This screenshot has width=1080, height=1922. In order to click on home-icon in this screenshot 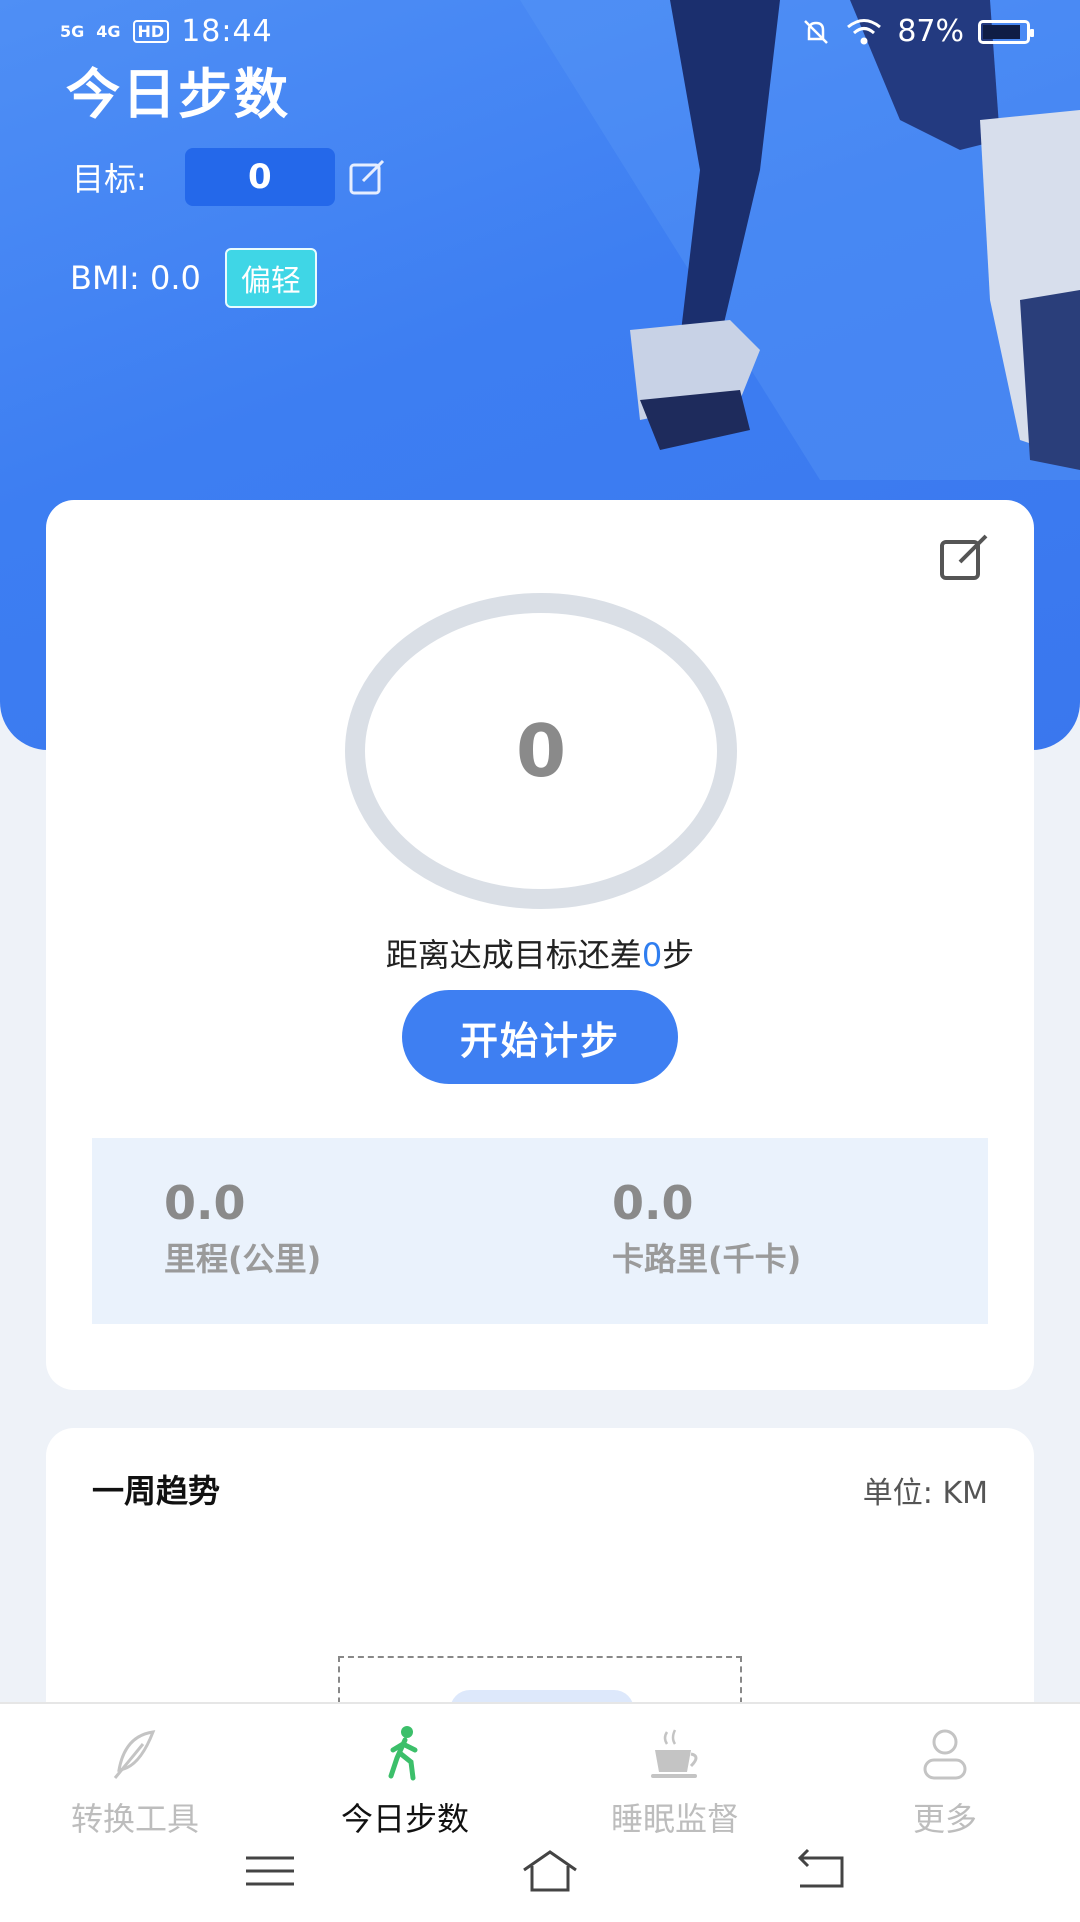, I will do `click(550, 1871)`.